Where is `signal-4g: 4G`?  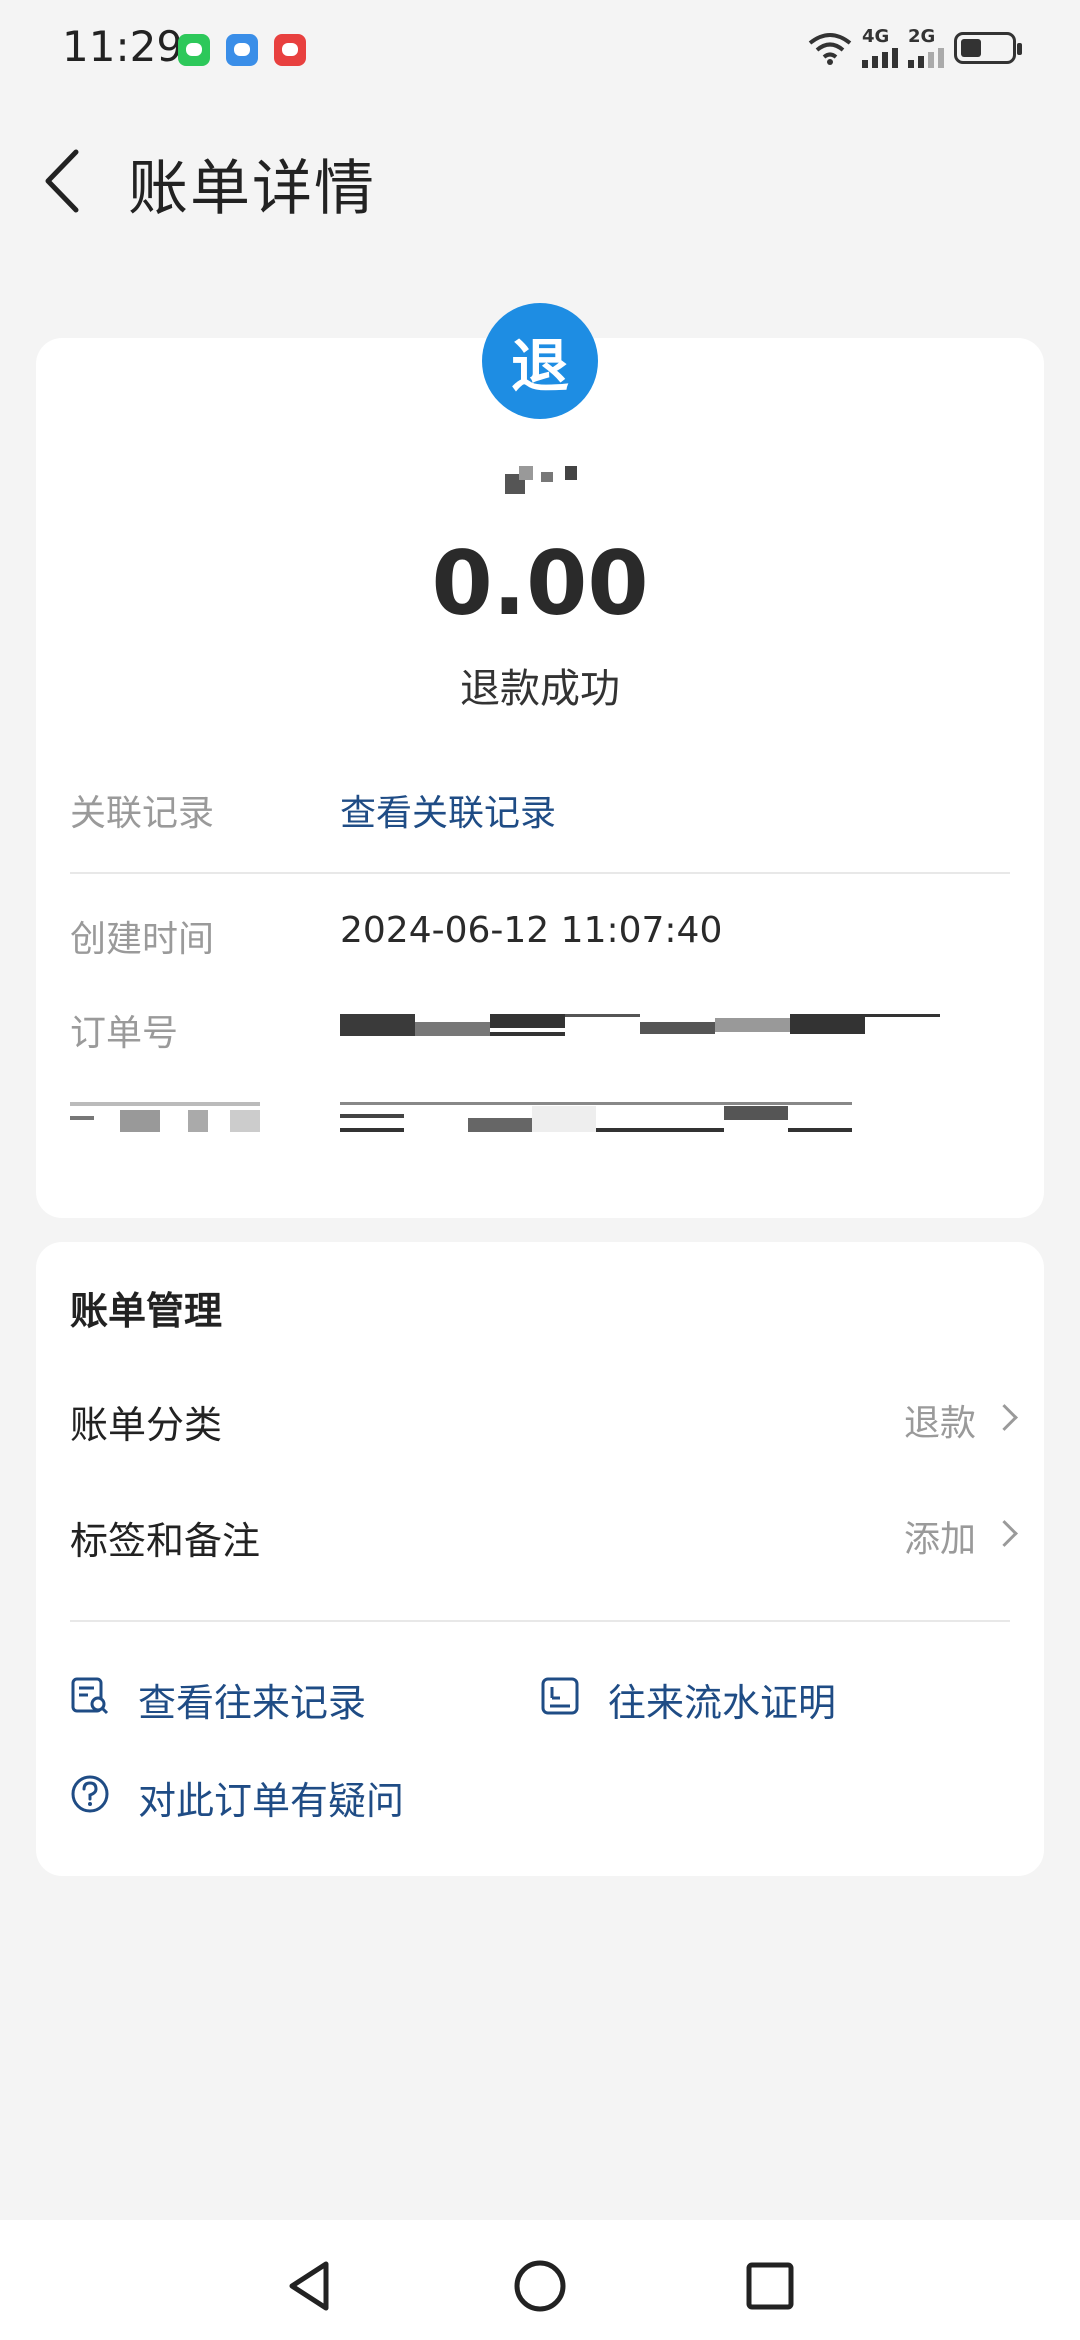 signal-4g: 4G is located at coordinates (880, 48).